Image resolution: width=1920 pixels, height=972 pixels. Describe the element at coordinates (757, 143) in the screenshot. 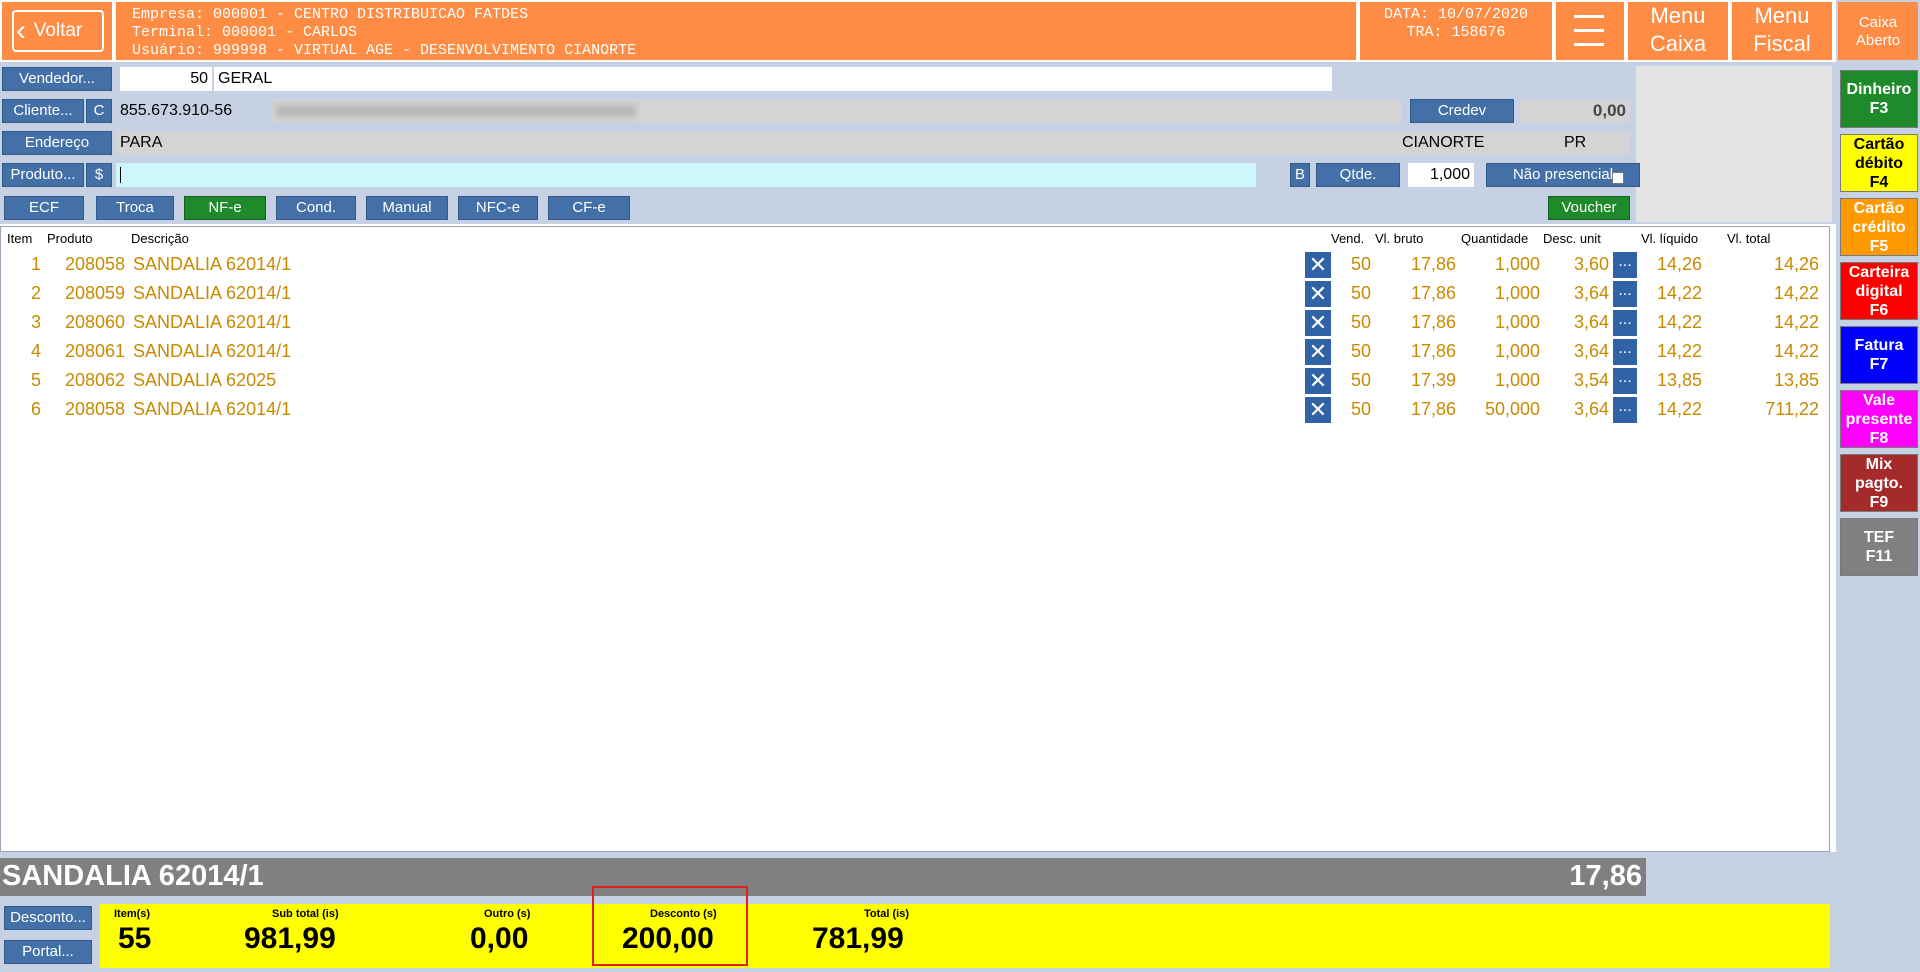

I see `endereco-field: PARA` at that location.